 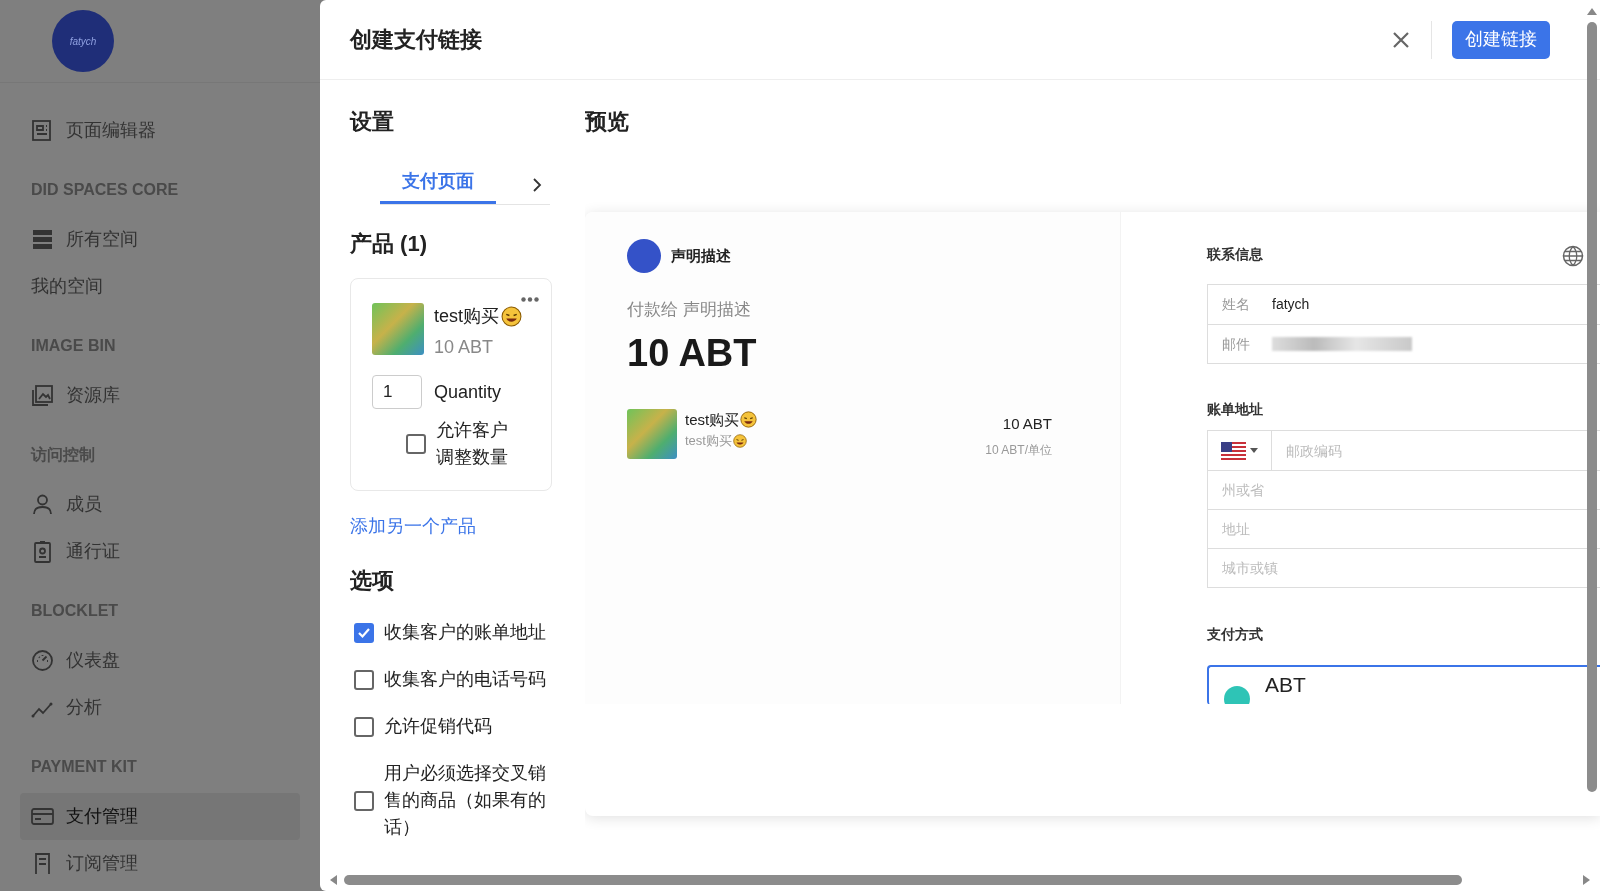 What do you see at coordinates (413, 526) in the screenshot?
I see `add-product-link: 添加另一个产品` at bounding box center [413, 526].